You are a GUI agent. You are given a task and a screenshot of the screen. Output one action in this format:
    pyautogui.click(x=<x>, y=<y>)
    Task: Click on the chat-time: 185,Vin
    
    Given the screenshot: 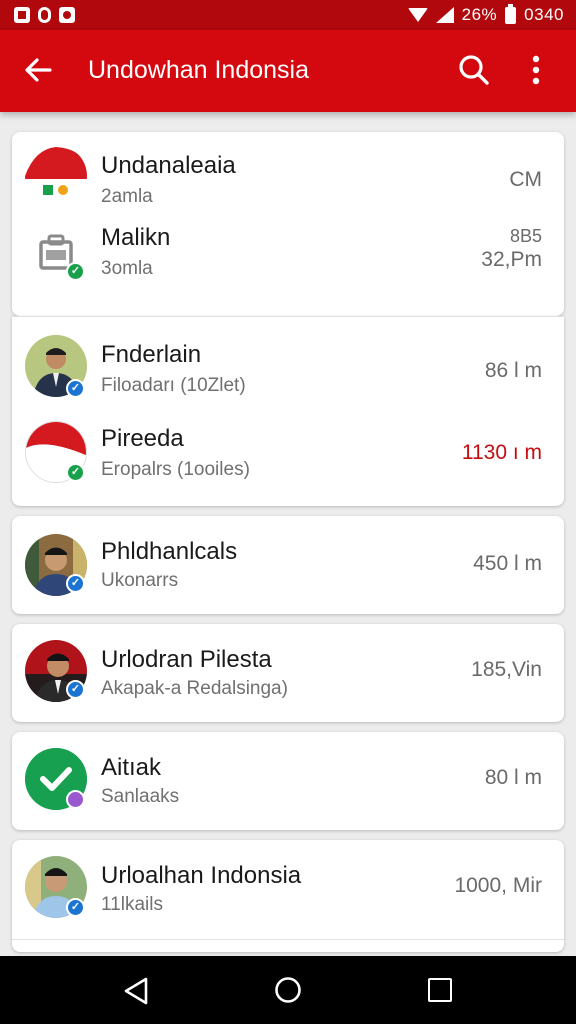 What is the action you would take?
    pyautogui.click(x=506, y=669)
    